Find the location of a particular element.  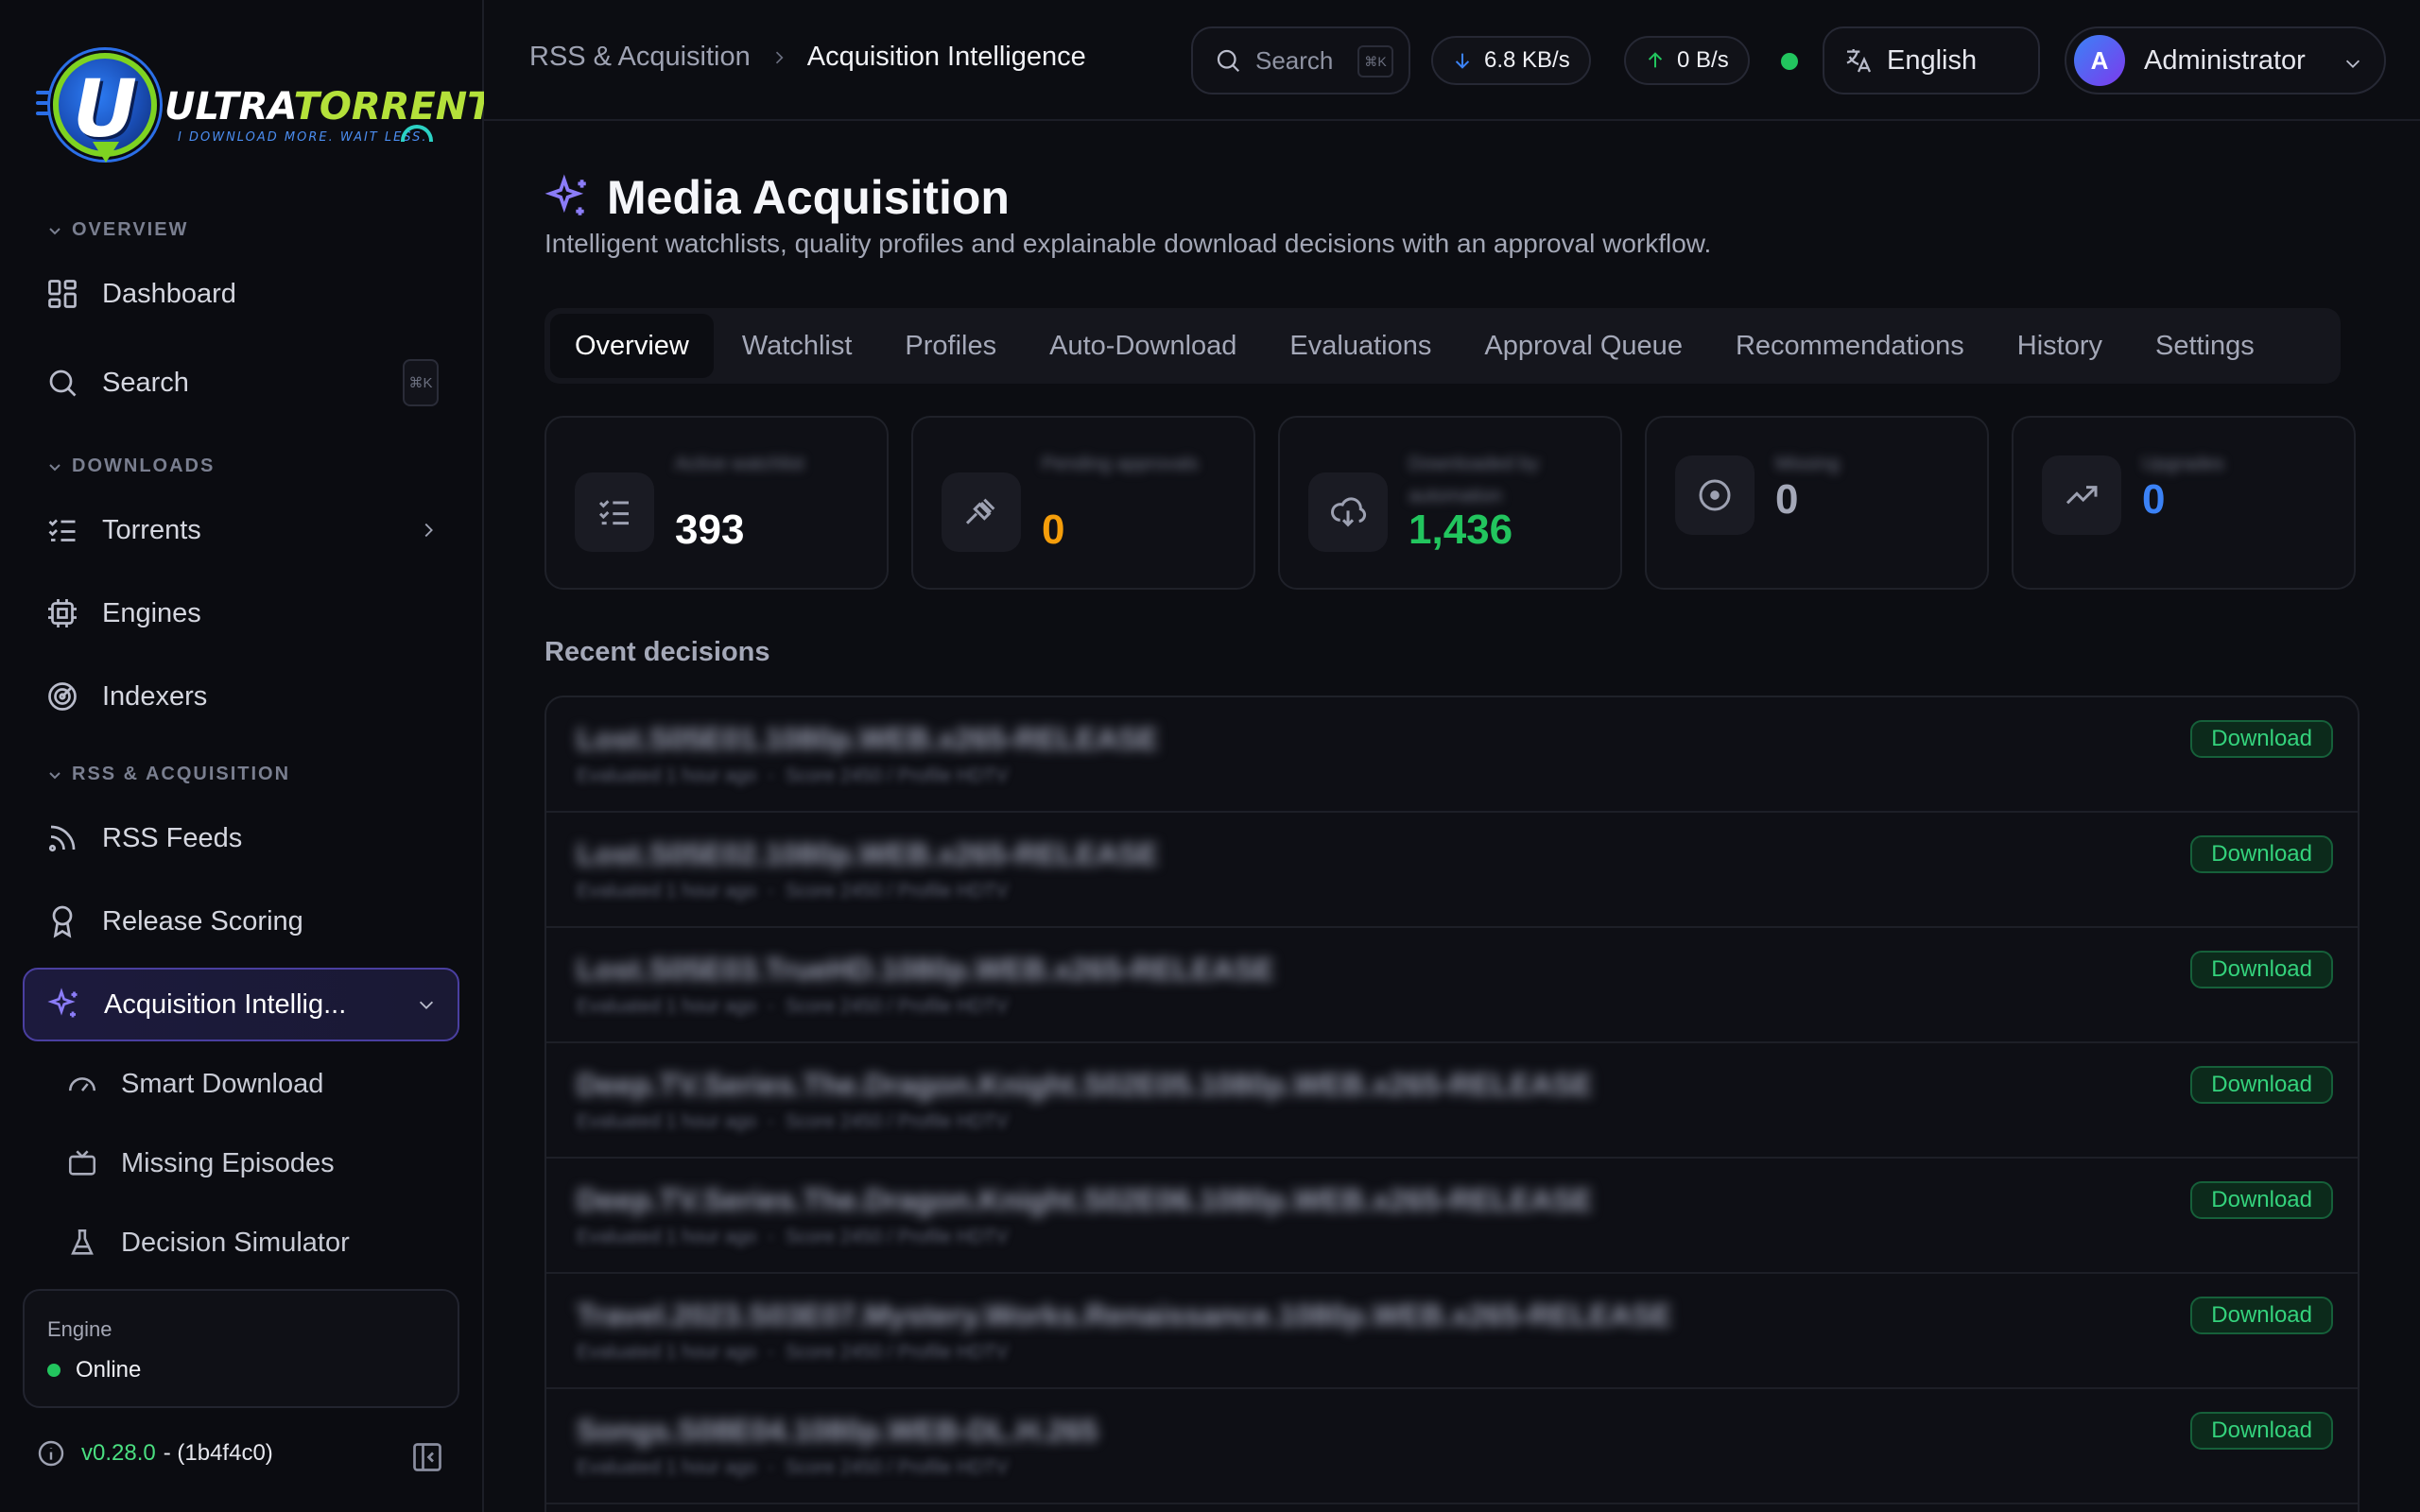

stat-value: 0 is located at coordinates (2154, 499).